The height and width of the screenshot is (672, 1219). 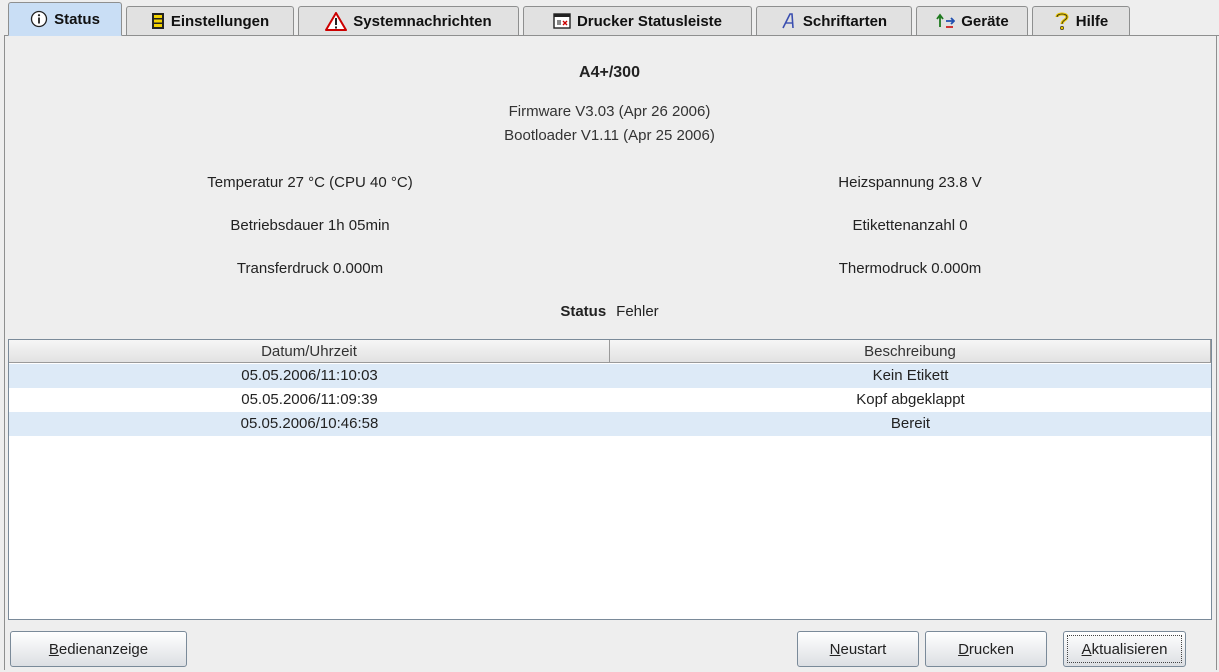 What do you see at coordinates (609, 135) in the screenshot?
I see `bootloader-version: Bootloader V1.11 (Apr 25 2006)` at bounding box center [609, 135].